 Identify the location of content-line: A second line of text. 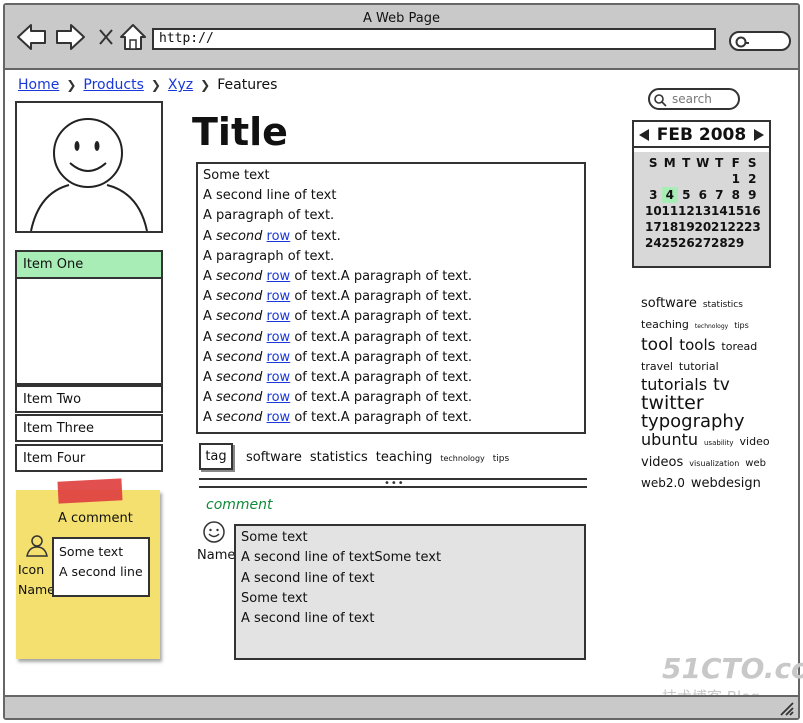
(391, 196).